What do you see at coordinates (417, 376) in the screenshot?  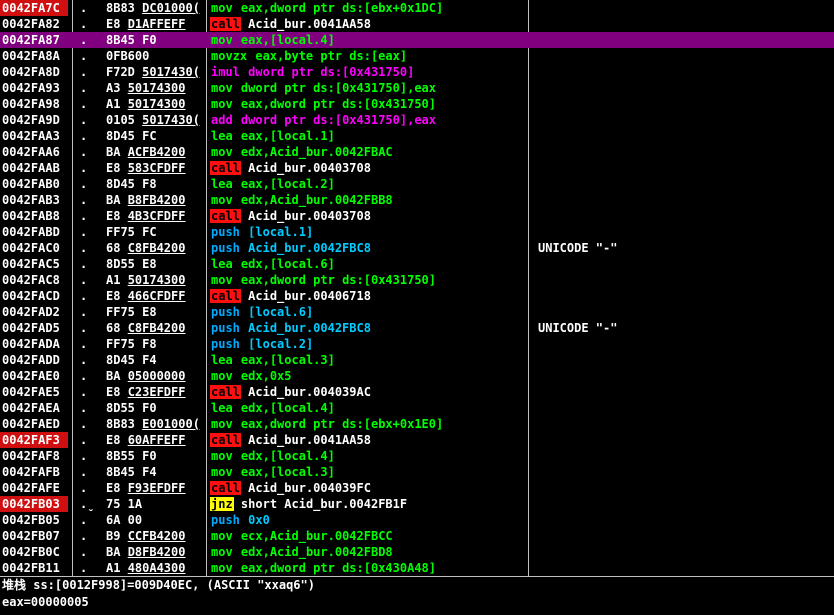 I see `disasm-row: 0042FAE0. BA 05000000 mov edx,0x5` at bounding box center [417, 376].